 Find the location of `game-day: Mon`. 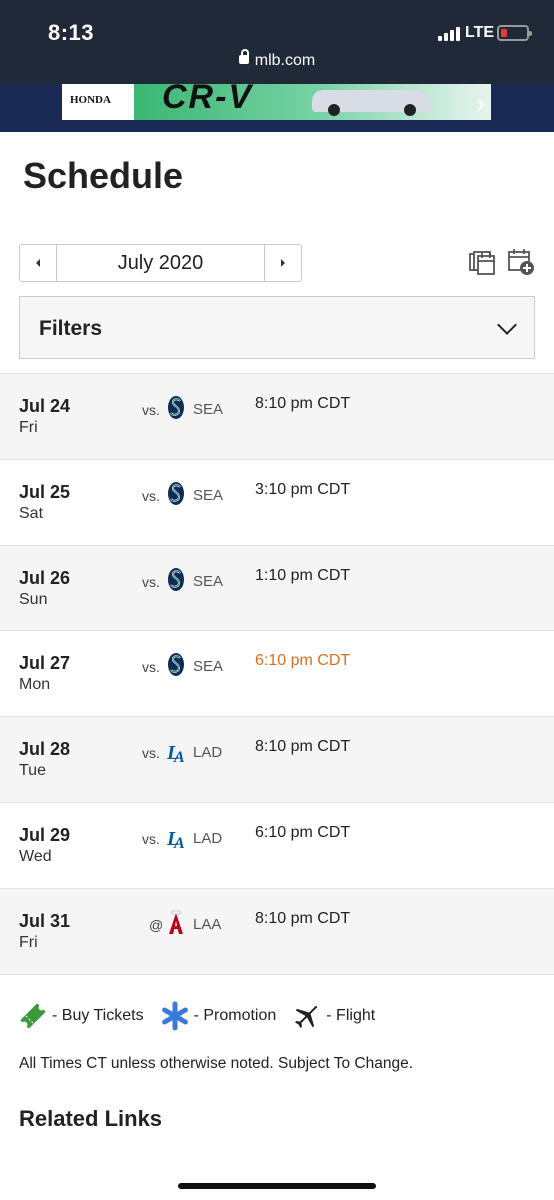

game-day: Mon is located at coordinates (35, 685).